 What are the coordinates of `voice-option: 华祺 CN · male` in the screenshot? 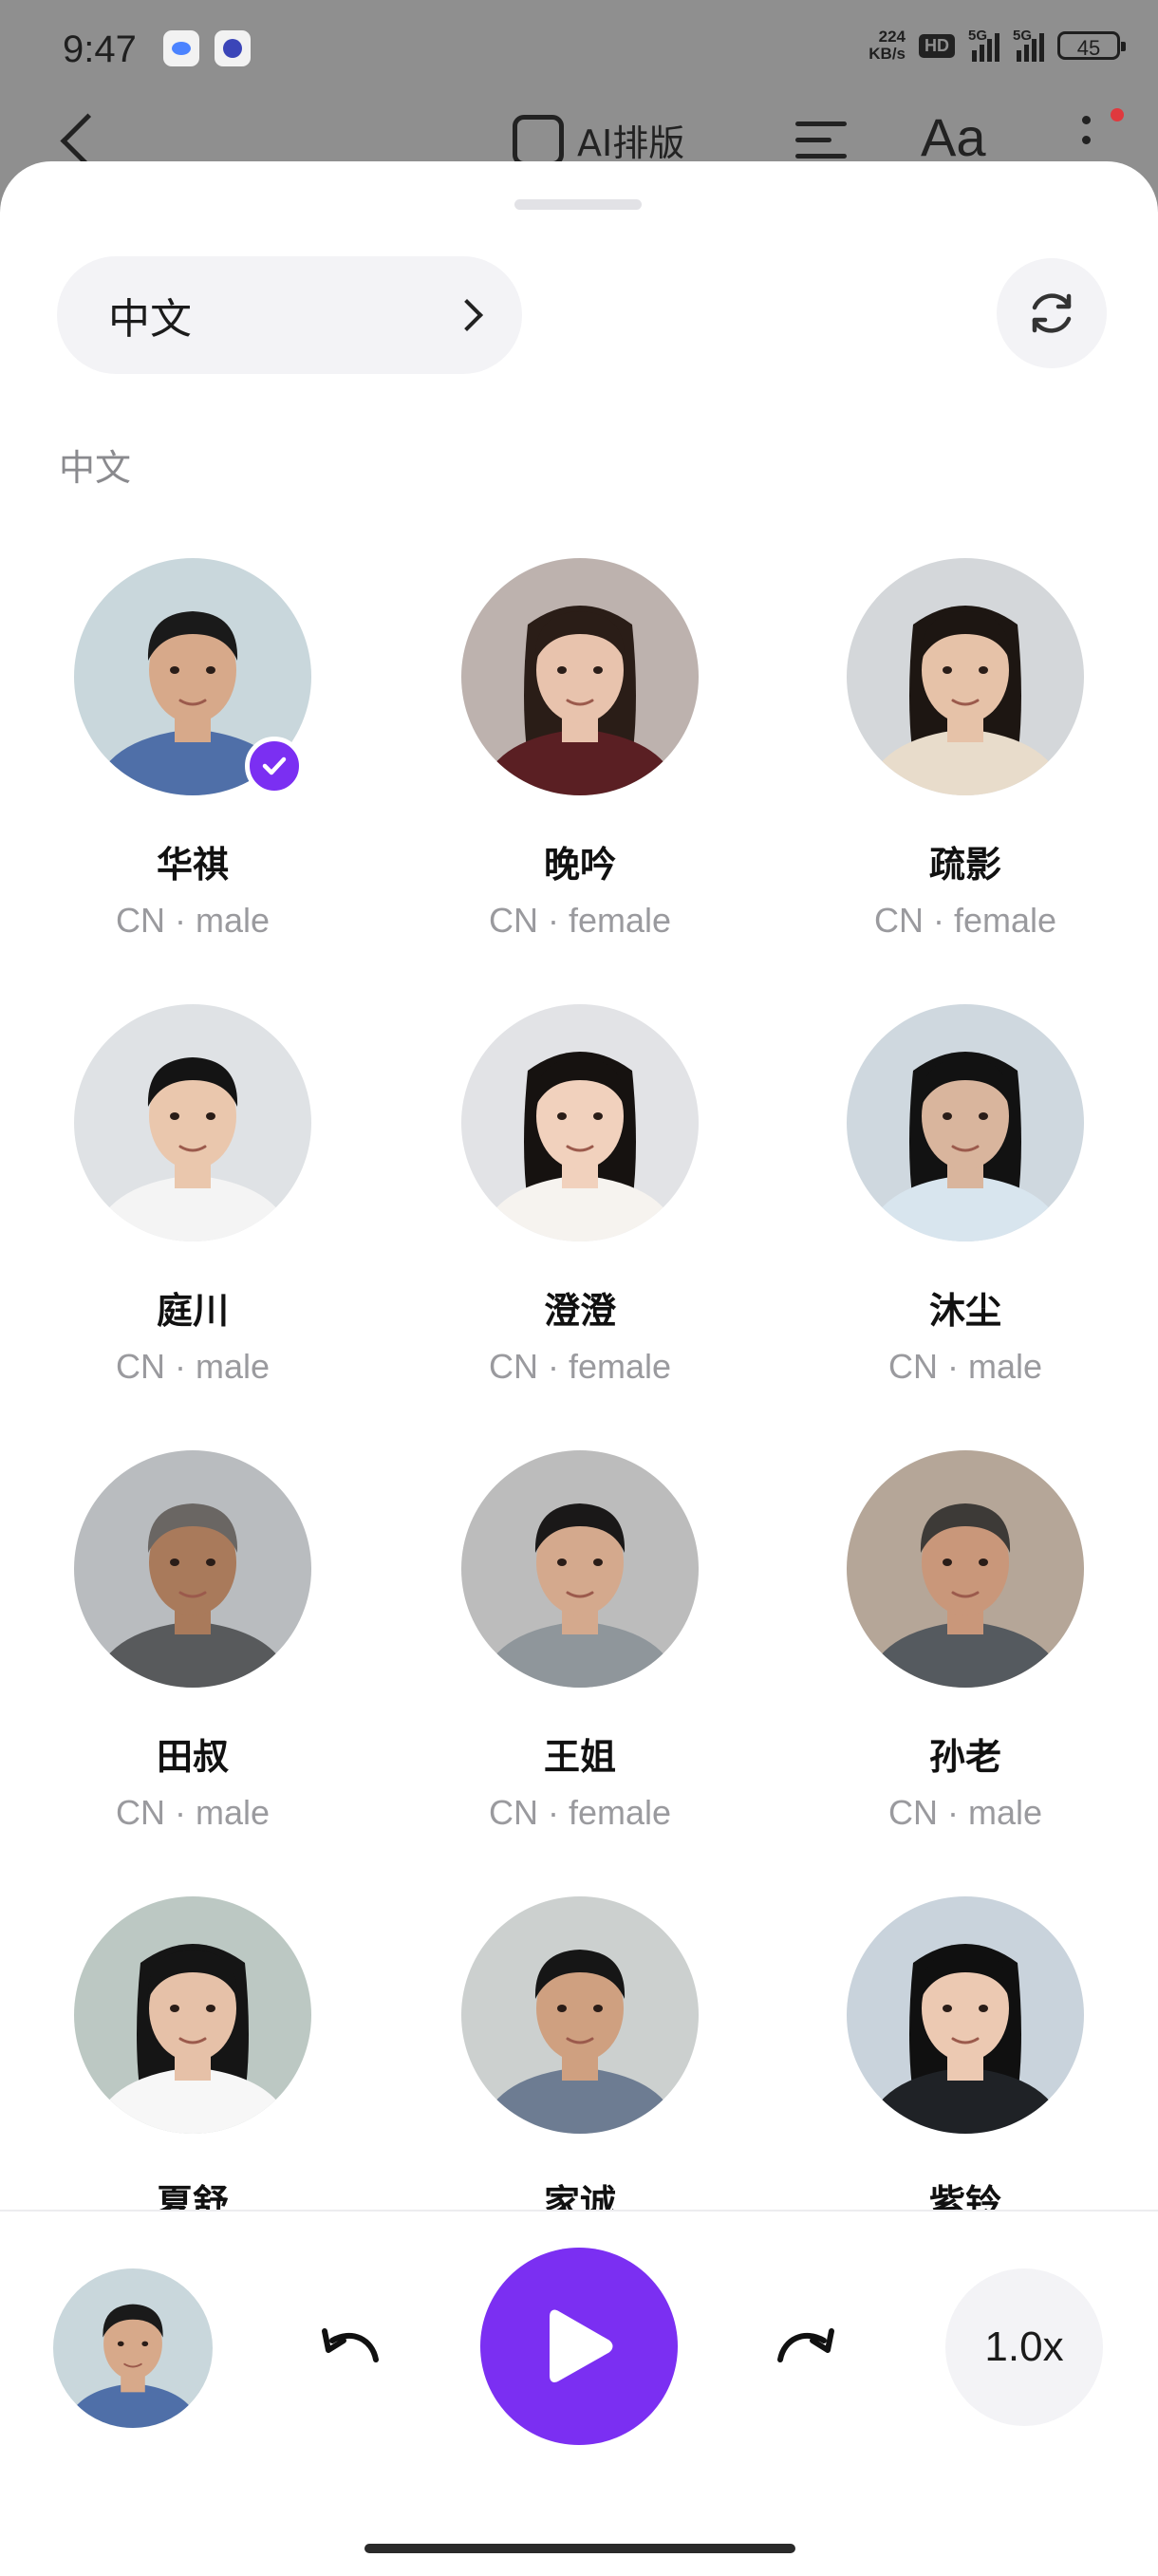 It's located at (192, 750).